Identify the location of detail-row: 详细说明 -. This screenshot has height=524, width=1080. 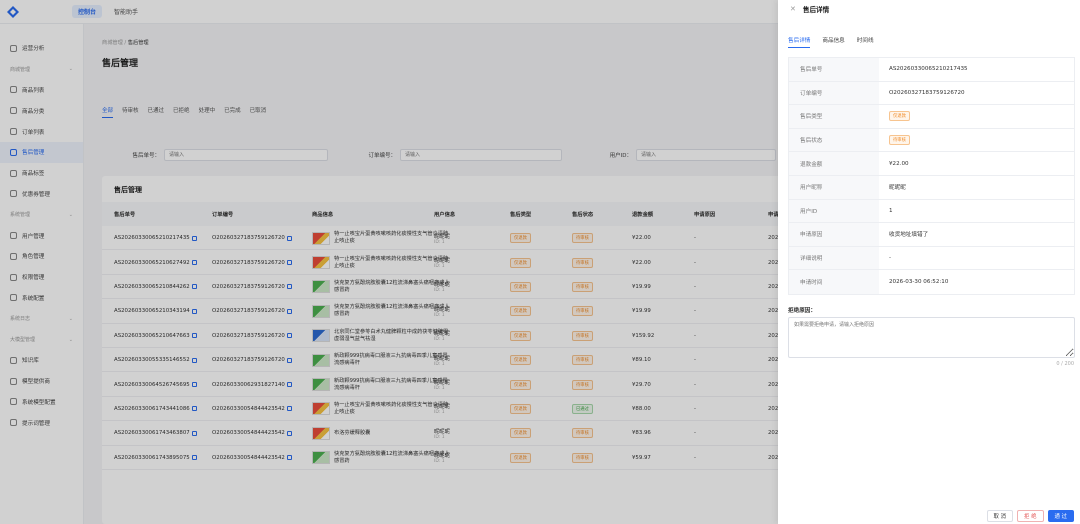
(931, 258).